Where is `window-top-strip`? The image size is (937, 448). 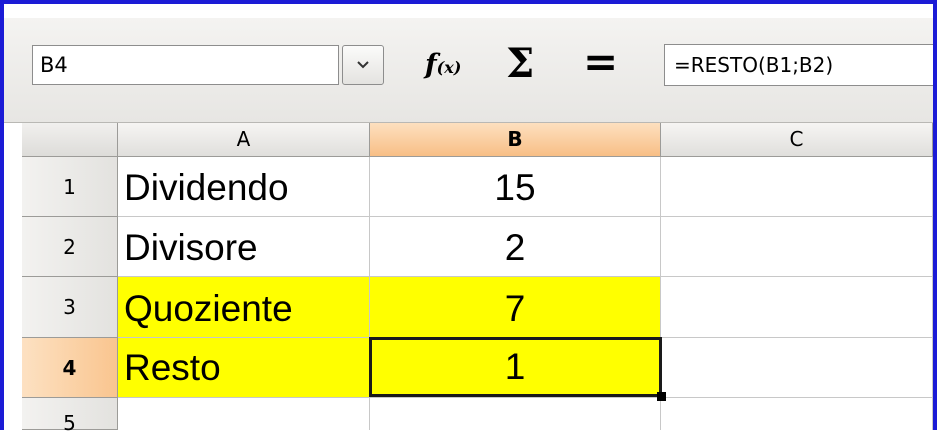 window-top-strip is located at coordinates (468, 11).